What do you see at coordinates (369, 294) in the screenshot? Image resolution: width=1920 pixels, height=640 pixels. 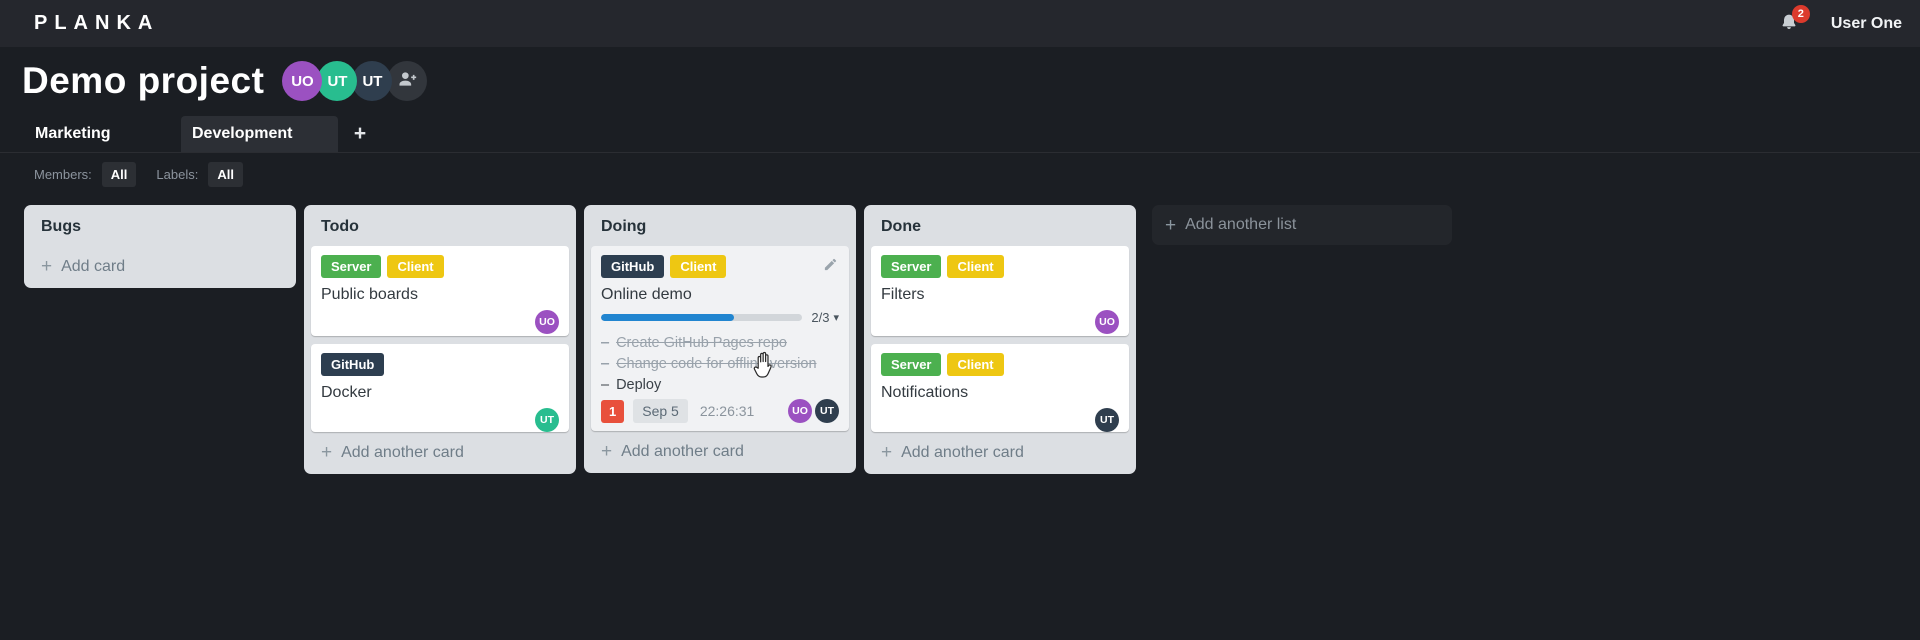 I see `card-title: Public boards` at bounding box center [369, 294].